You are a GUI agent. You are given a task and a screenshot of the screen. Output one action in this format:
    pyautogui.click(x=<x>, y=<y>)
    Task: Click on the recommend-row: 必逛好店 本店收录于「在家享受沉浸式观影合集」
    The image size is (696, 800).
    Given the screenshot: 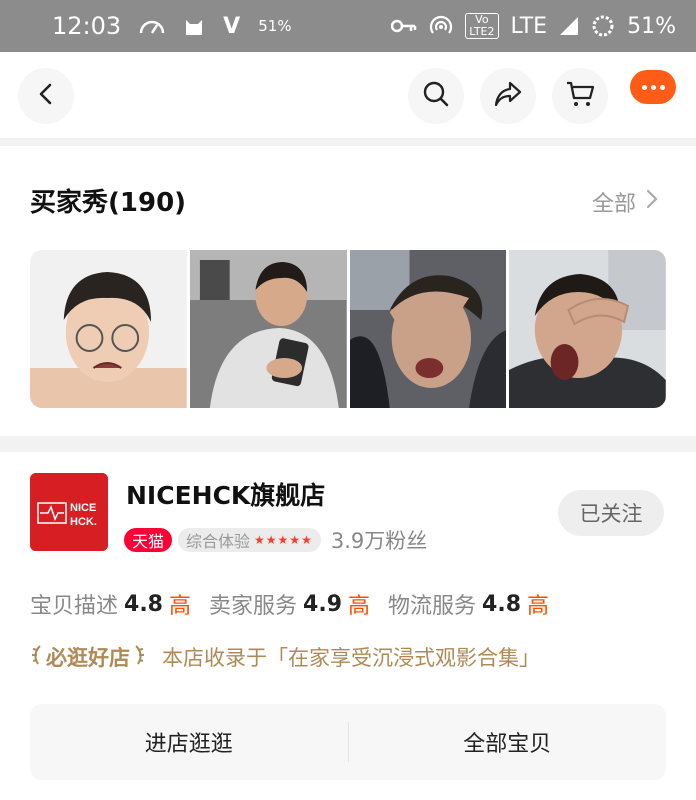 What is the action you would take?
    pyautogui.click(x=285, y=657)
    